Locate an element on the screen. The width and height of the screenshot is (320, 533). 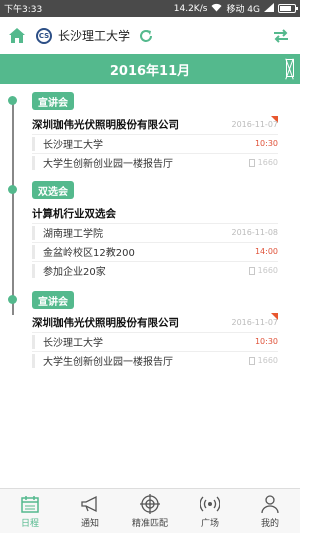
nav-label: 广场 is located at coordinates (209, 523).